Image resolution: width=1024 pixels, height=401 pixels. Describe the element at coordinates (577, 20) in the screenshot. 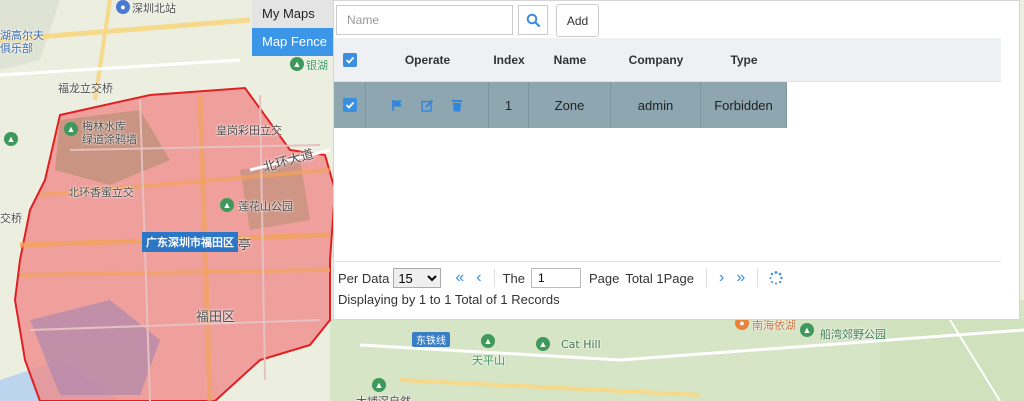

I see `add-button: Add` at that location.